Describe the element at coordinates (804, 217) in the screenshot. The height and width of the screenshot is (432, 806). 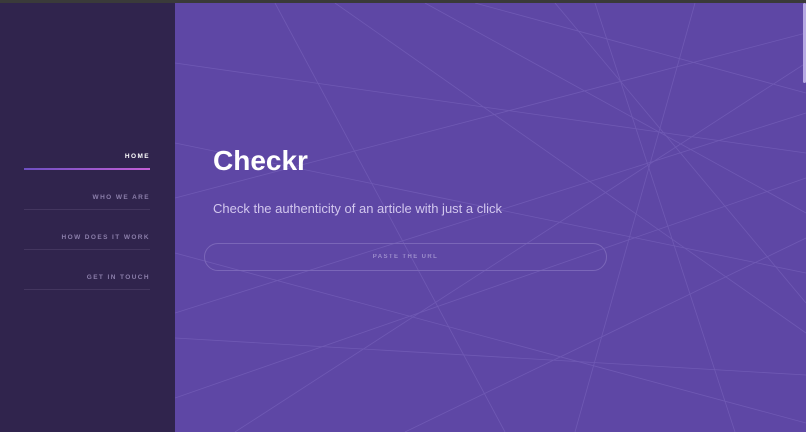
I see `scrollbar` at that location.